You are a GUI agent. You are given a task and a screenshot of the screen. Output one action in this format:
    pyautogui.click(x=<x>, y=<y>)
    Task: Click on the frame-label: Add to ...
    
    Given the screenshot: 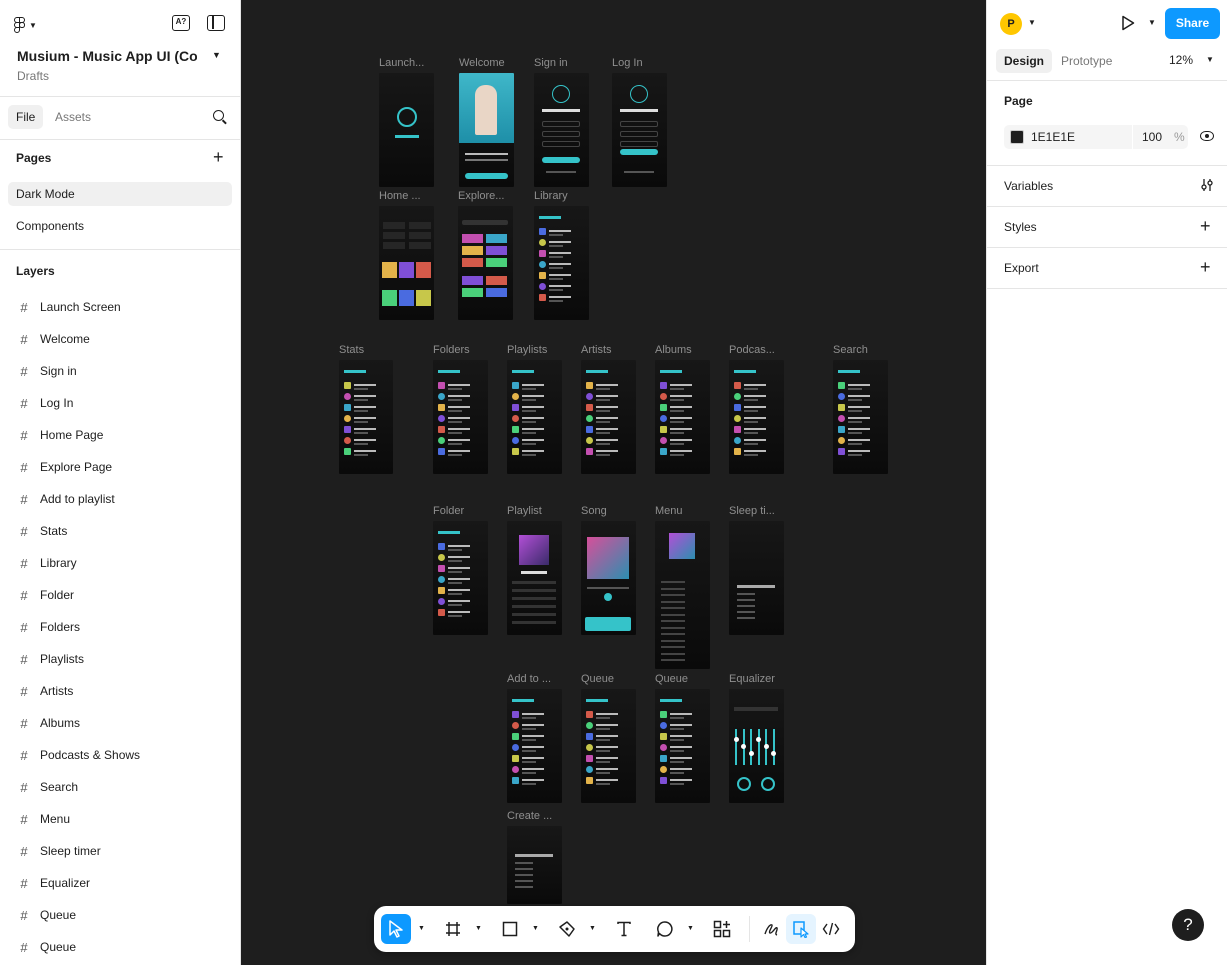 What is the action you would take?
    pyautogui.click(x=529, y=679)
    